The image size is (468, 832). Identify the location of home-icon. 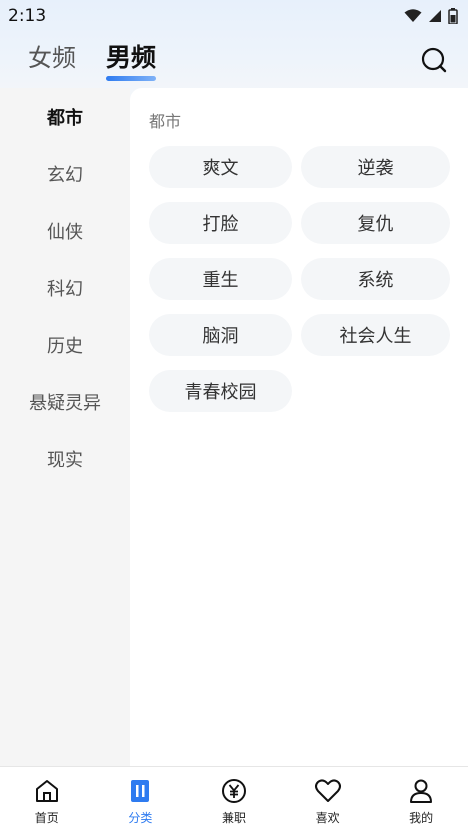
(47, 791).